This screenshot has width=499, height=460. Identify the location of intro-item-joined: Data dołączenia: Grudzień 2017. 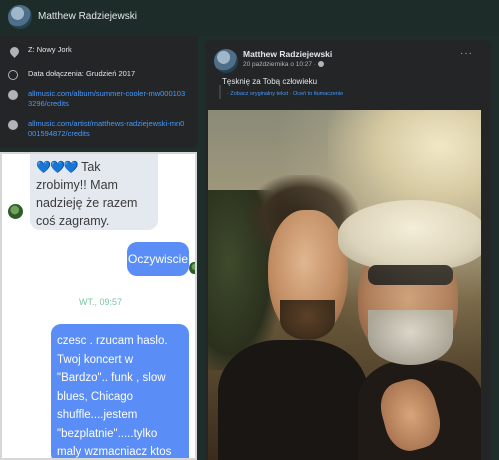
(71, 75).